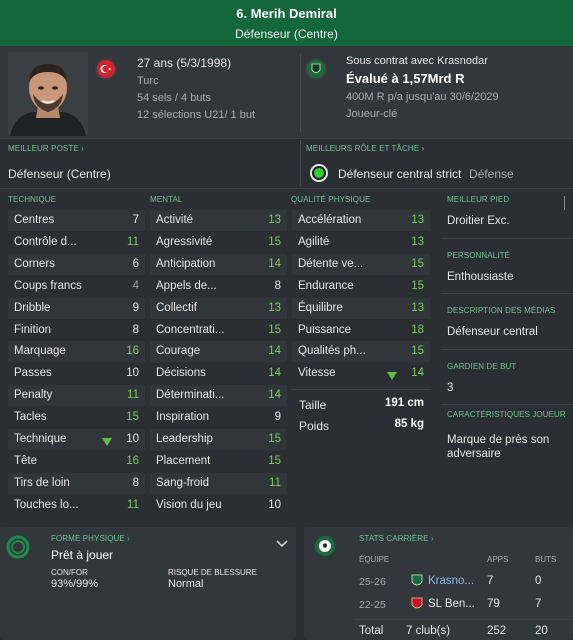 The width and height of the screenshot is (573, 640). I want to click on best-role-header: MEILLEURS RÔLE ET TÂCHE ›, so click(365, 148).